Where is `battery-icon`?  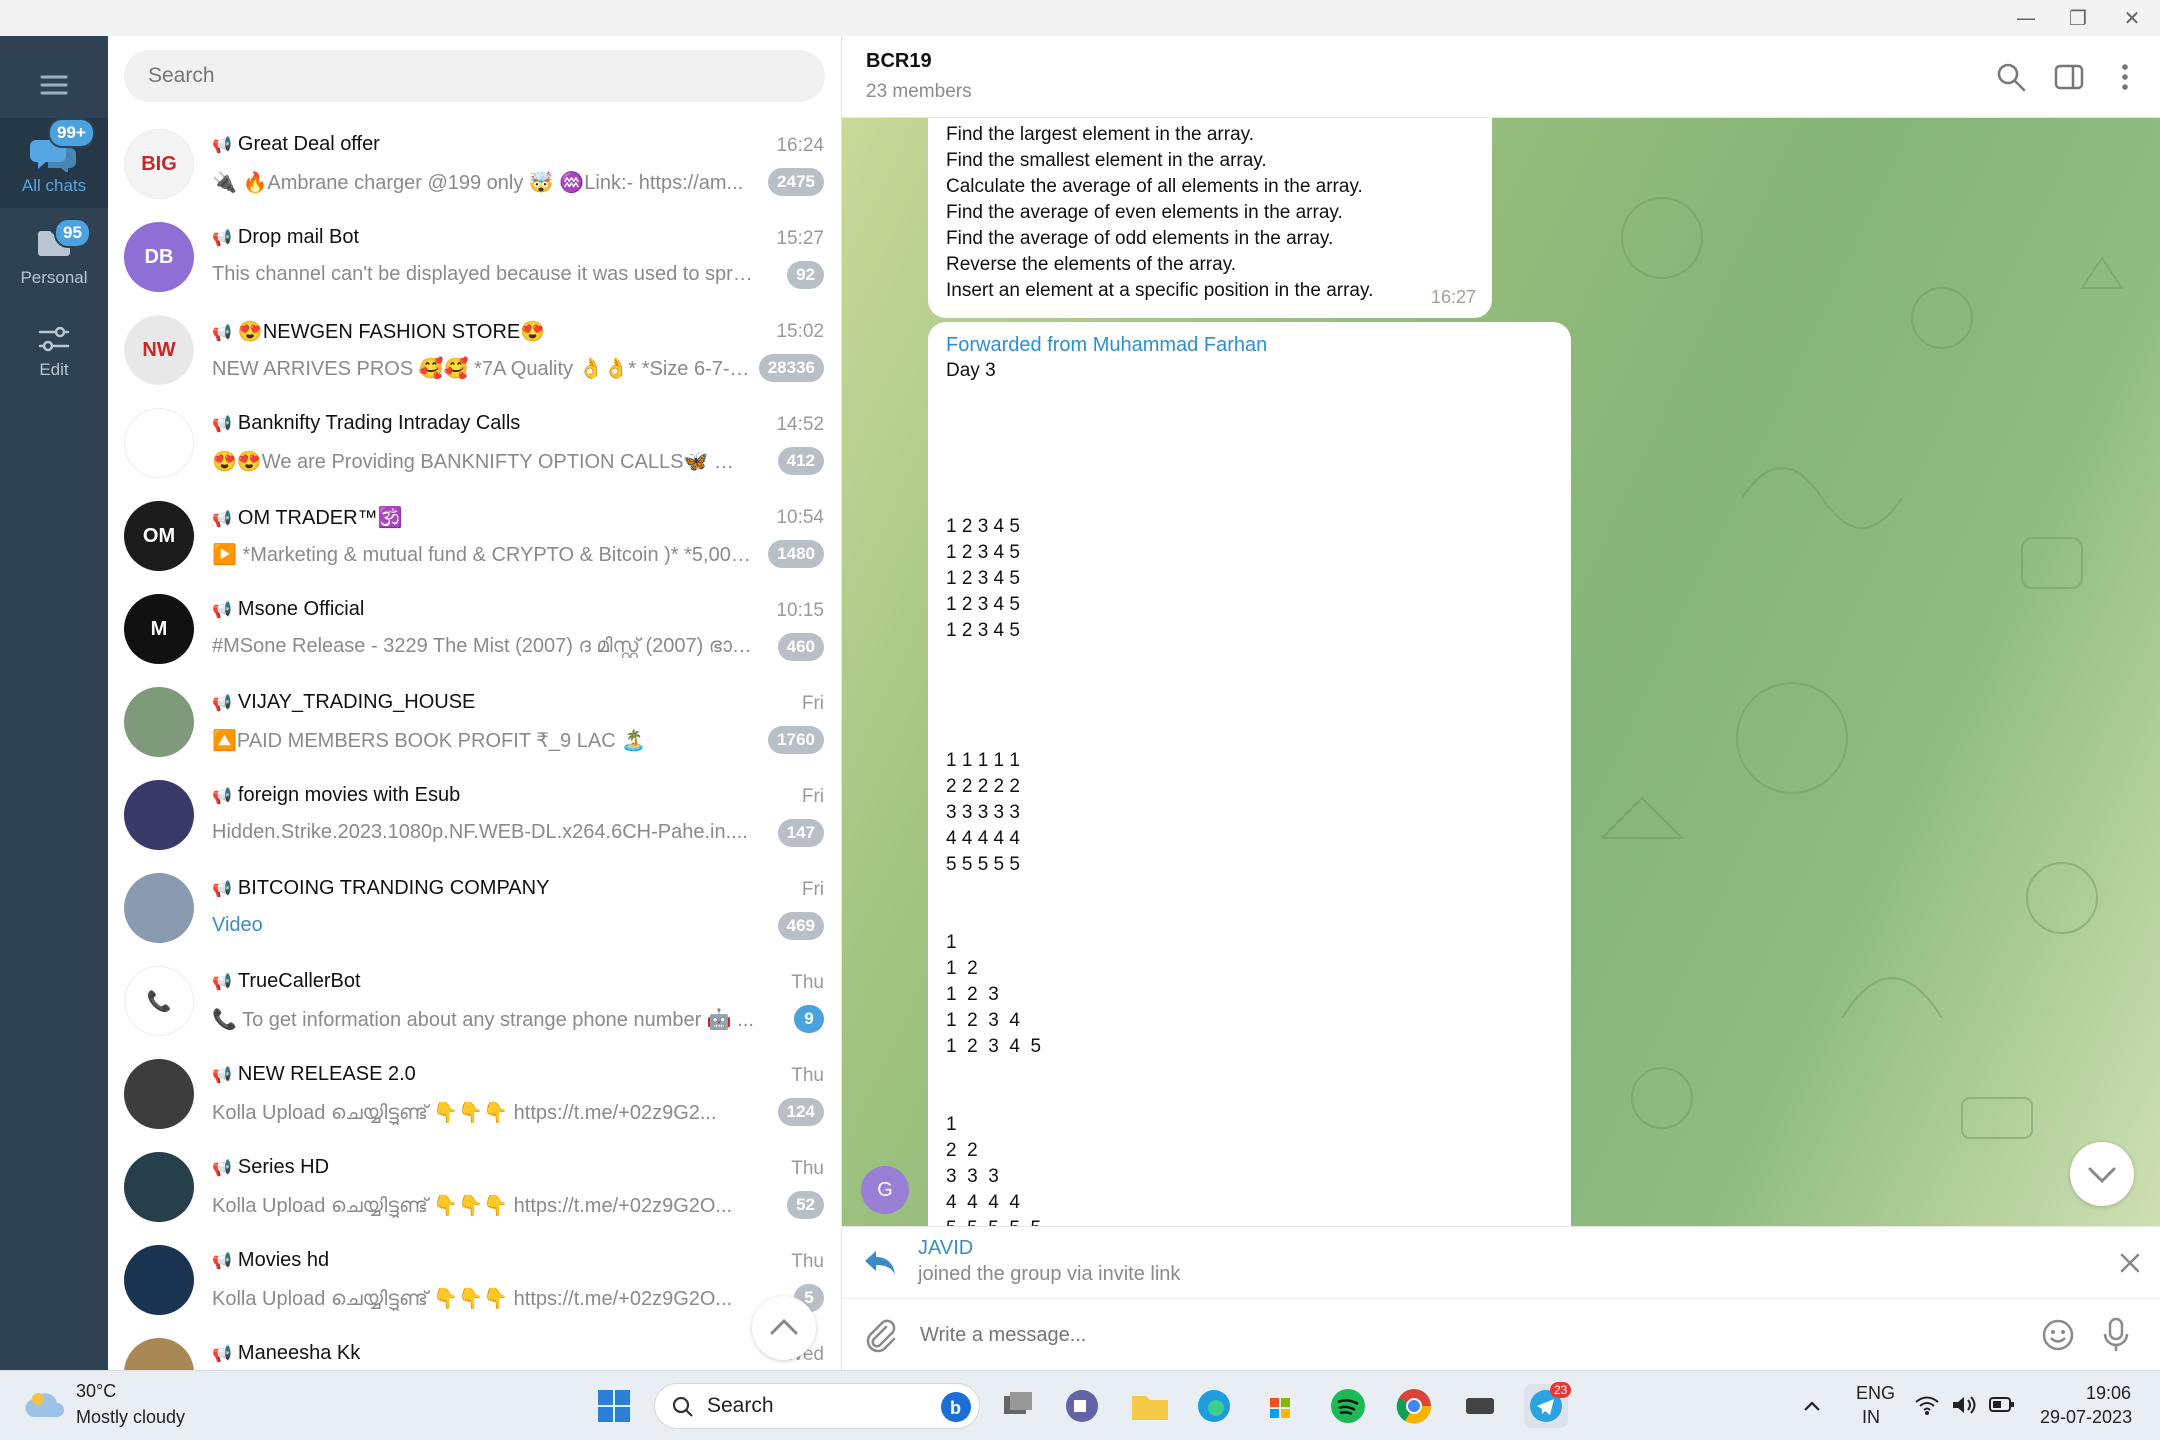 battery-icon is located at coordinates (2002, 1405).